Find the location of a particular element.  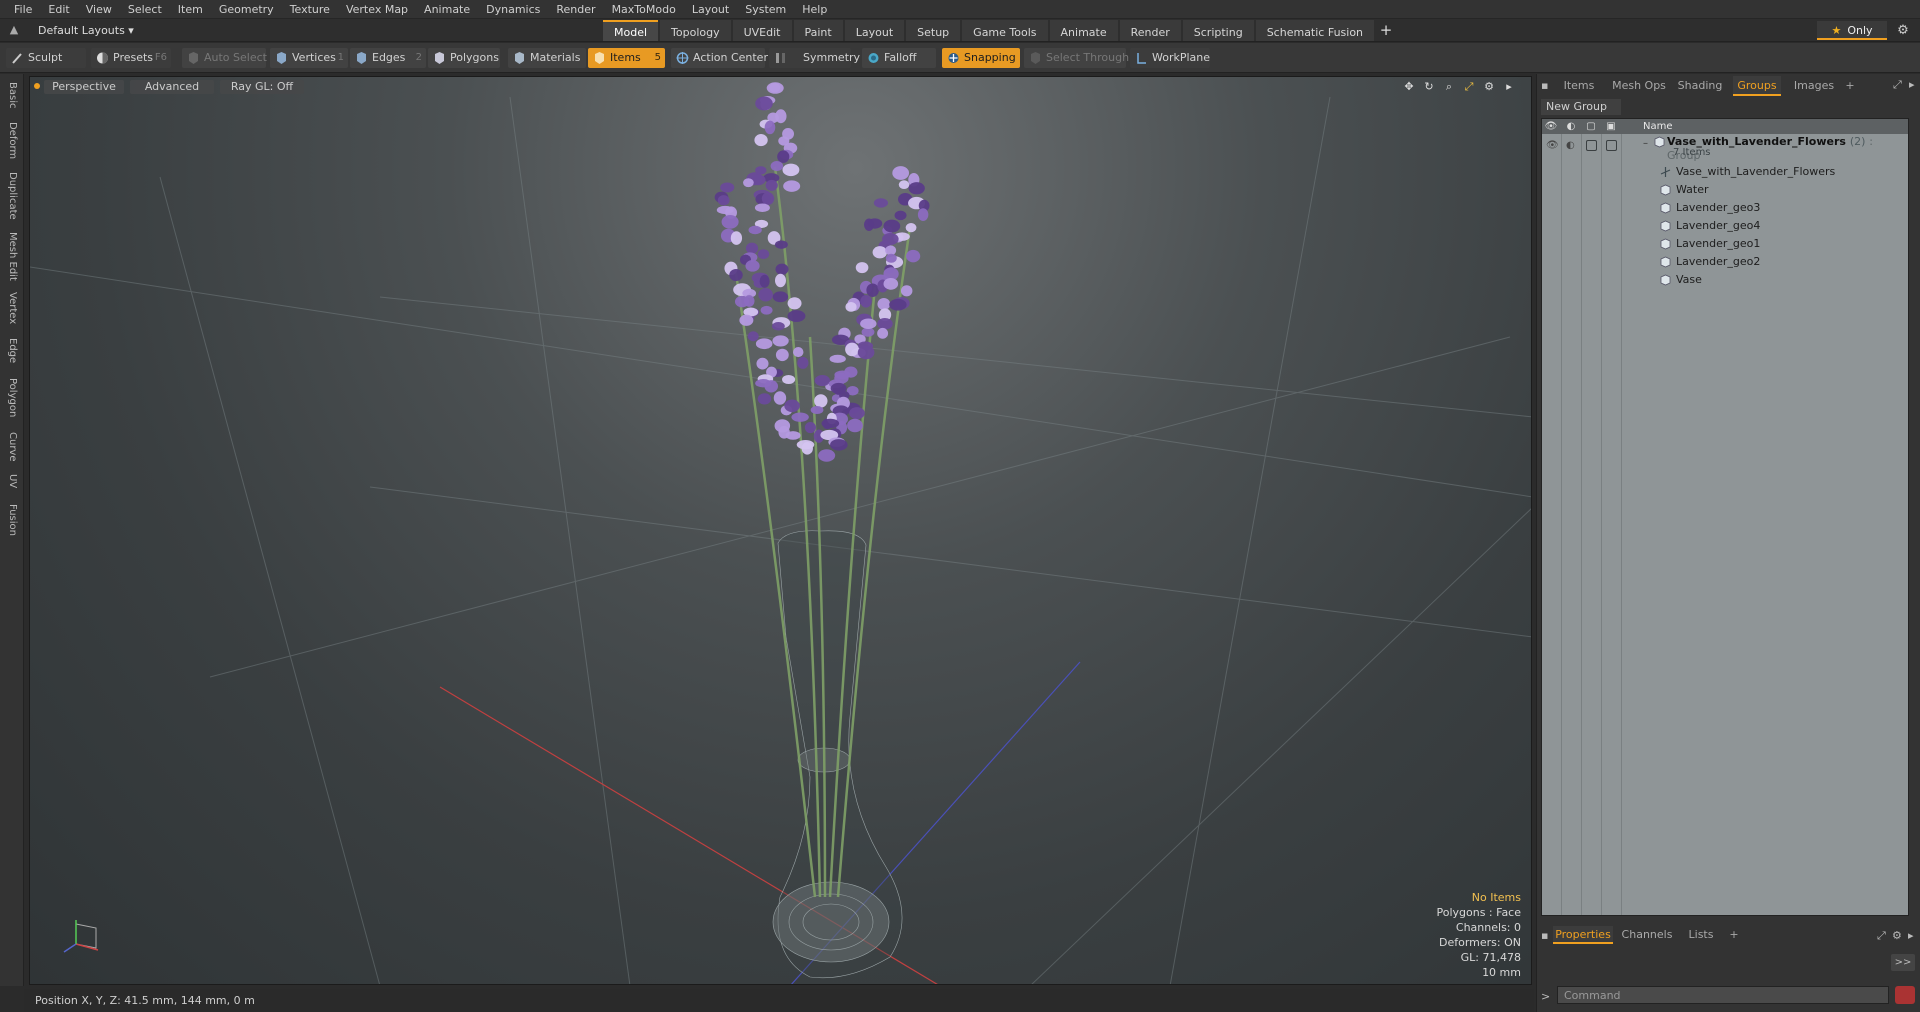

perspective-button: Perspective is located at coordinates (84, 87).